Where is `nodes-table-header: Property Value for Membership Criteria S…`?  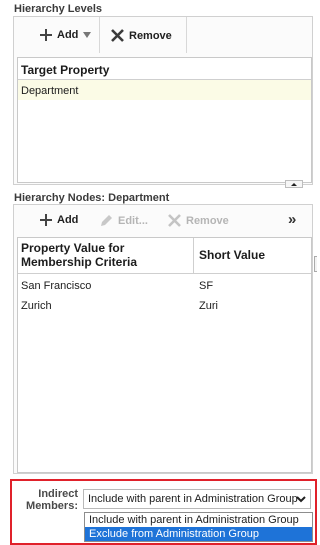
nodes-table-header: Property Value for Membership Criteria S… is located at coordinates (164, 256).